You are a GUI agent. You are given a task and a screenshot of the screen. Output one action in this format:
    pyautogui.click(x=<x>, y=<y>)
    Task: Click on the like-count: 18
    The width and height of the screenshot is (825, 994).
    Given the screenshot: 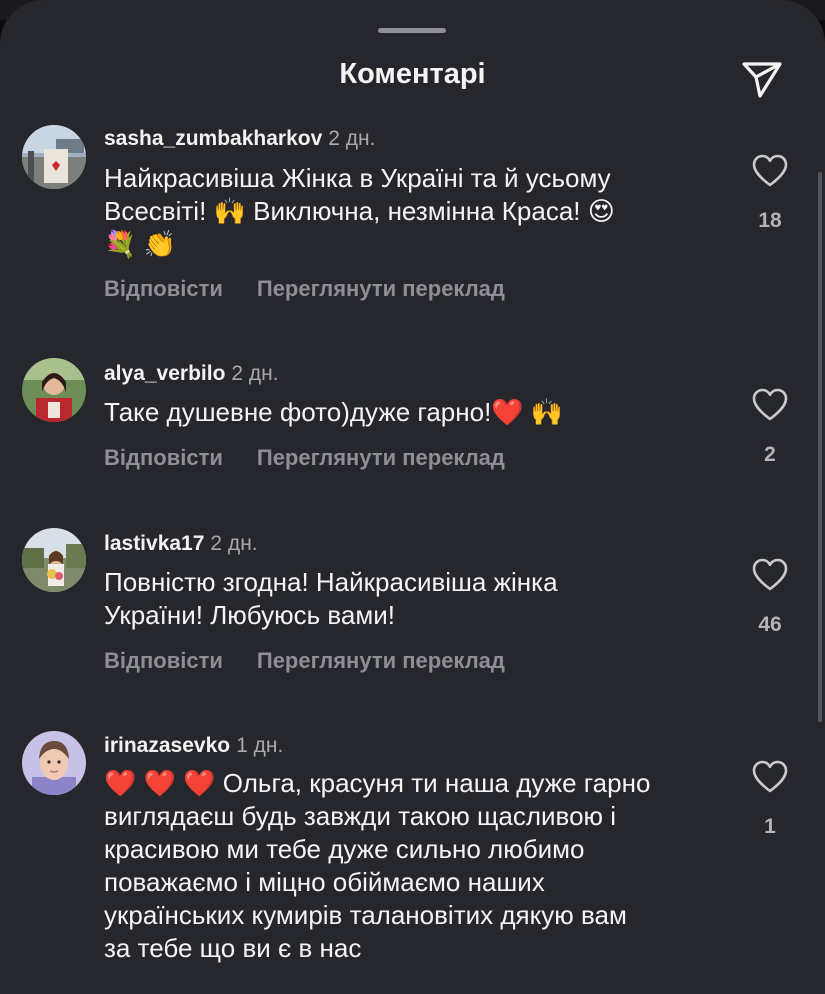 What is the action you would take?
    pyautogui.click(x=770, y=220)
    